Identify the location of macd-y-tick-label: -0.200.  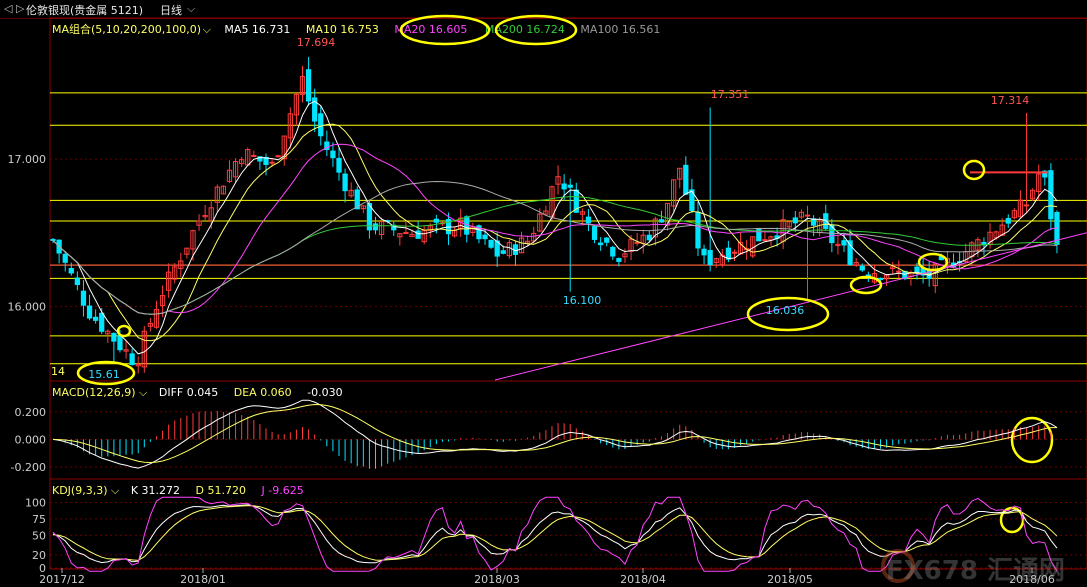
(28, 467).